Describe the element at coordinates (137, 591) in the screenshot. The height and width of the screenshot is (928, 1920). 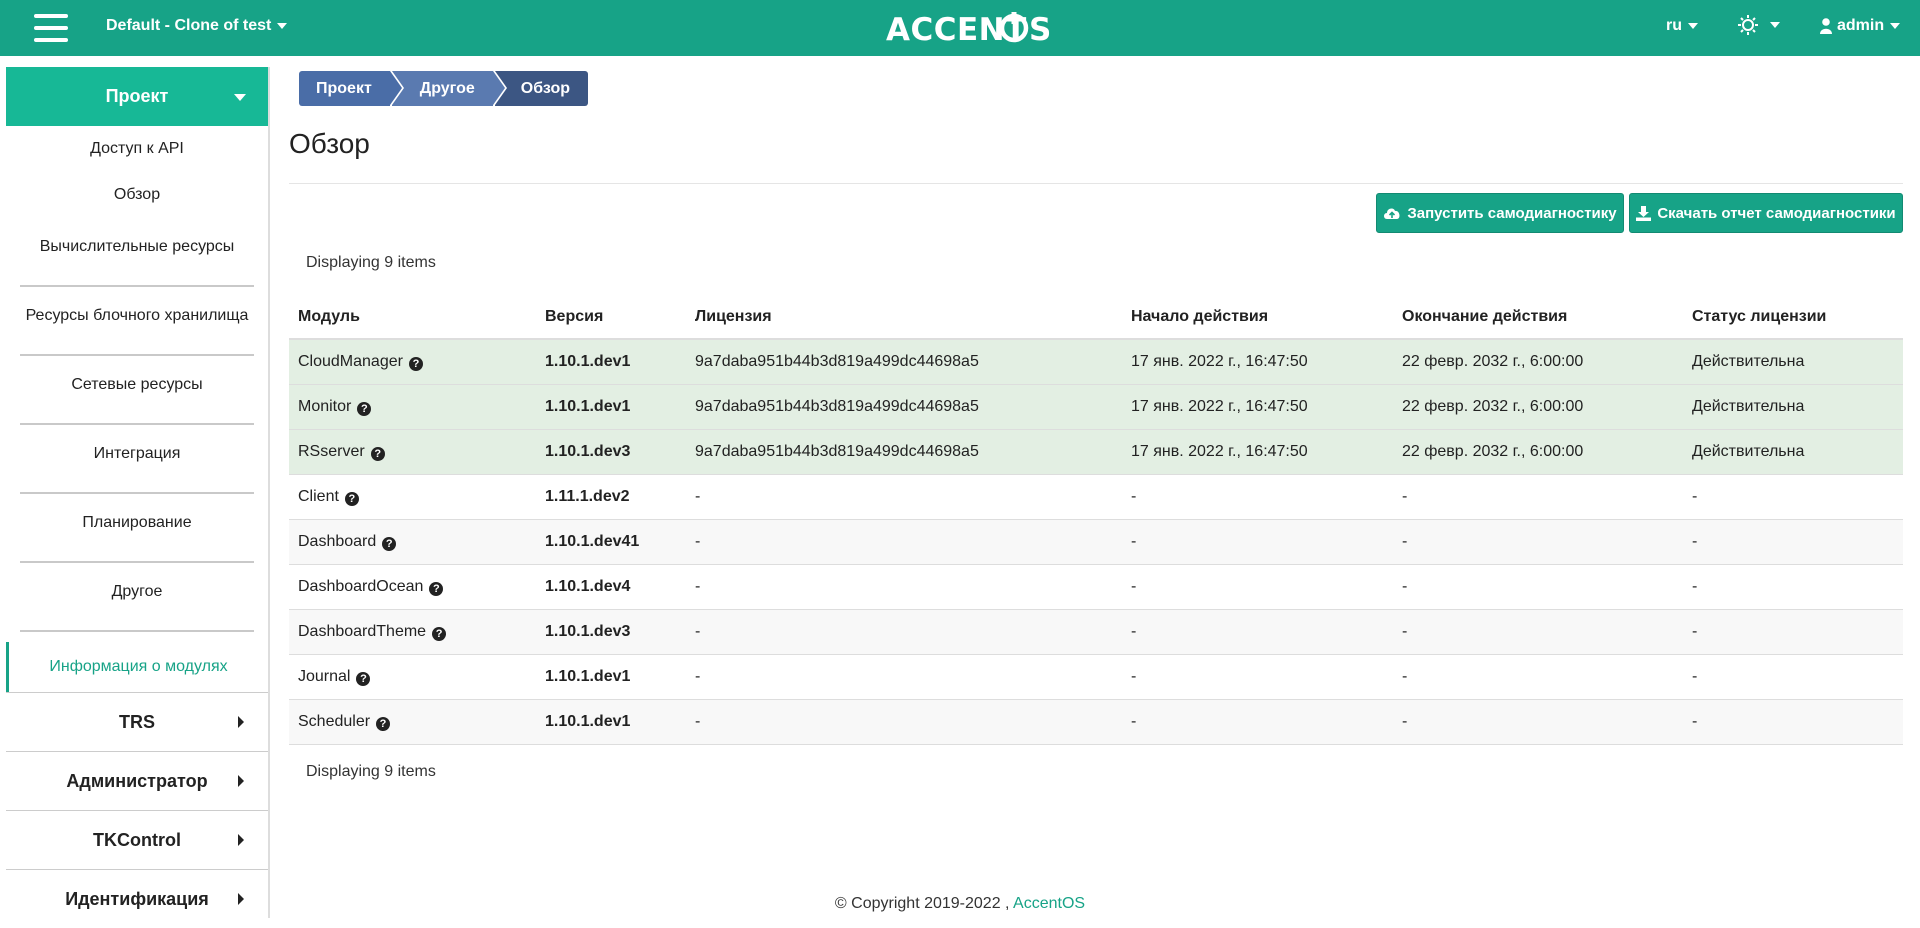
I see `sidebar-group-label: Другое` at that location.